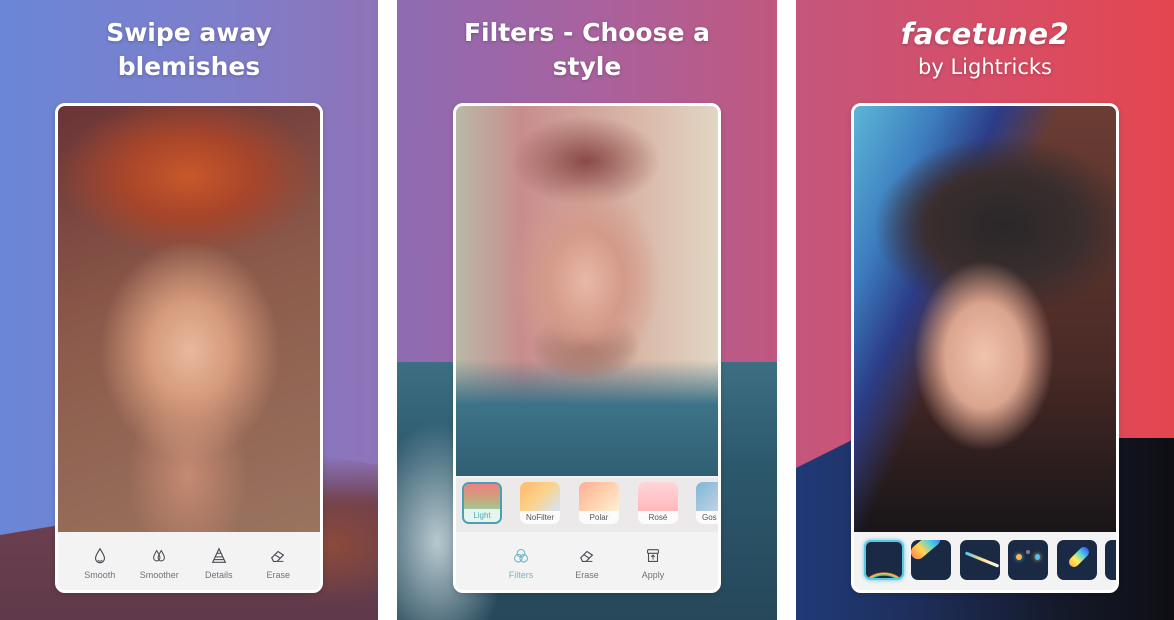  Describe the element at coordinates (1079, 557) in the screenshot. I see `prism-flare-icon` at that location.